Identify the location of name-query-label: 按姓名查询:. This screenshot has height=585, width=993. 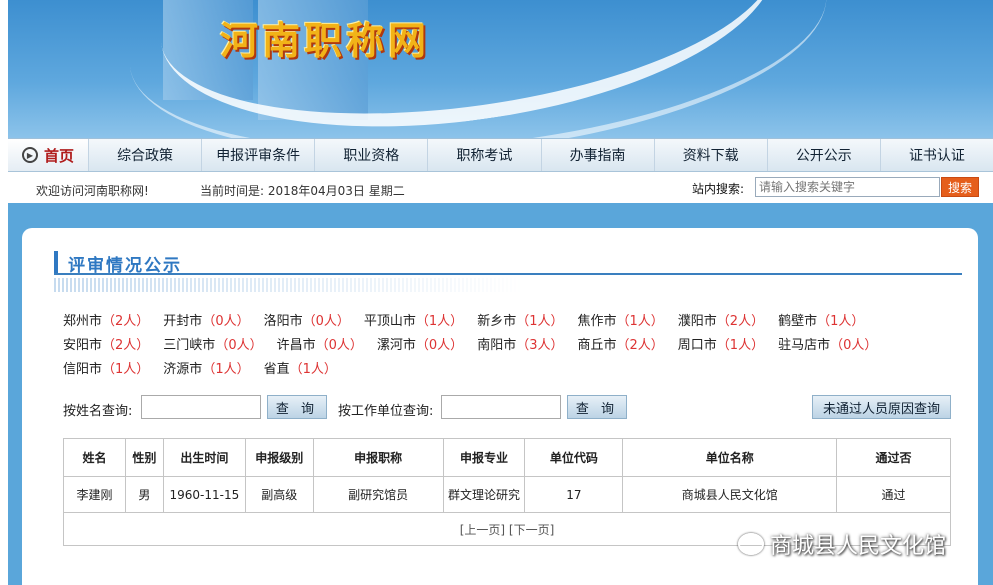
(98, 411).